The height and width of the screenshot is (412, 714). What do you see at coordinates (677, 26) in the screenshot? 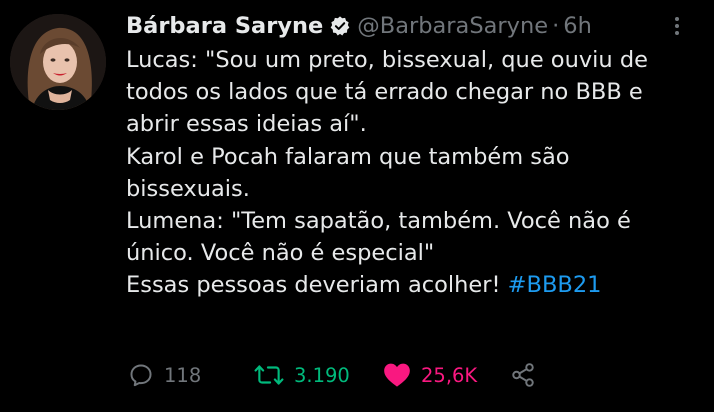
I see `more-options-icon` at bounding box center [677, 26].